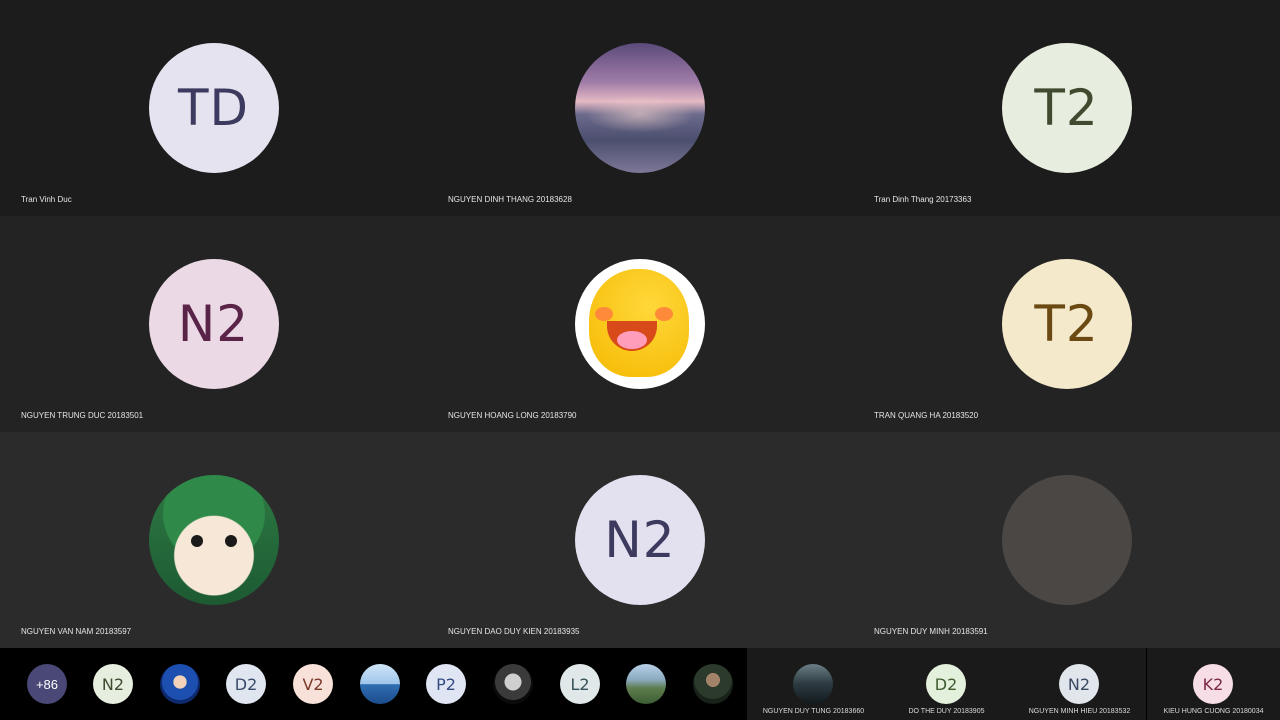 The width and height of the screenshot is (1280, 720). What do you see at coordinates (512, 415) in the screenshot?
I see `participant-name: NGUYEN HOANG LONG 20183790` at bounding box center [512, 415].